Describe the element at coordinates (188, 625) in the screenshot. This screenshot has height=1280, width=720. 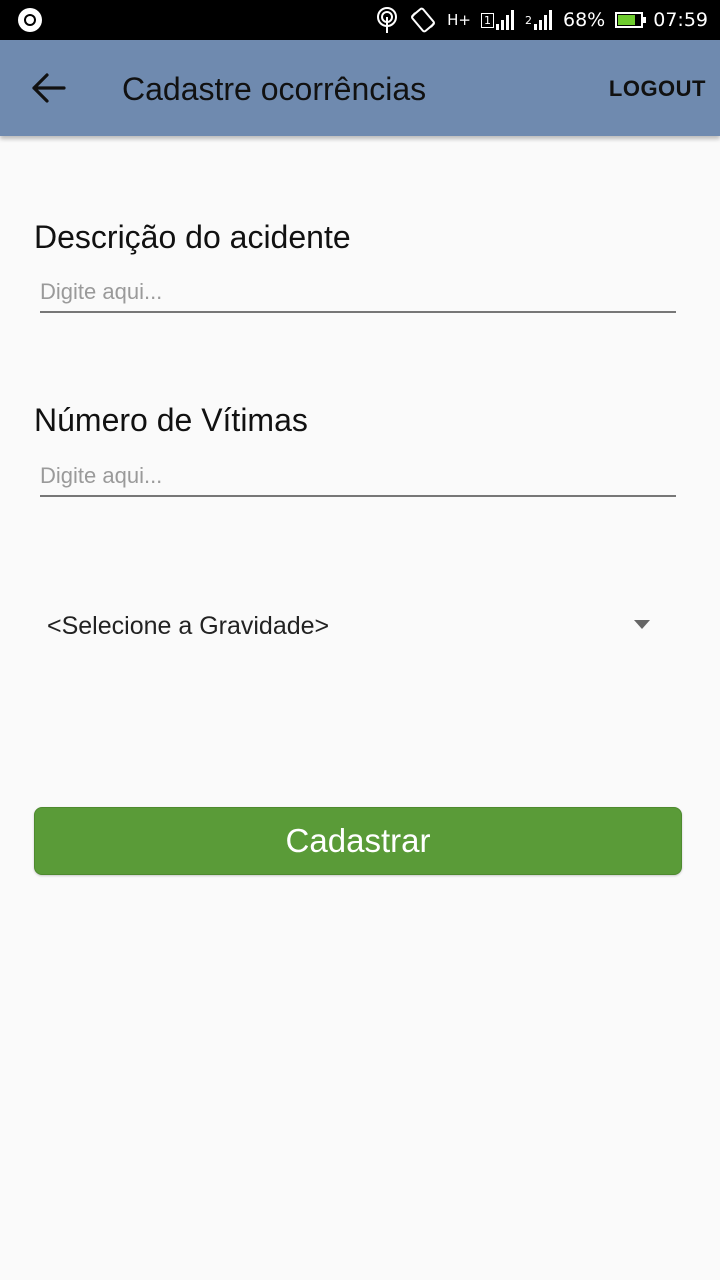
I see `severity-select-value: <Selecione a Gravidade>` at that location.